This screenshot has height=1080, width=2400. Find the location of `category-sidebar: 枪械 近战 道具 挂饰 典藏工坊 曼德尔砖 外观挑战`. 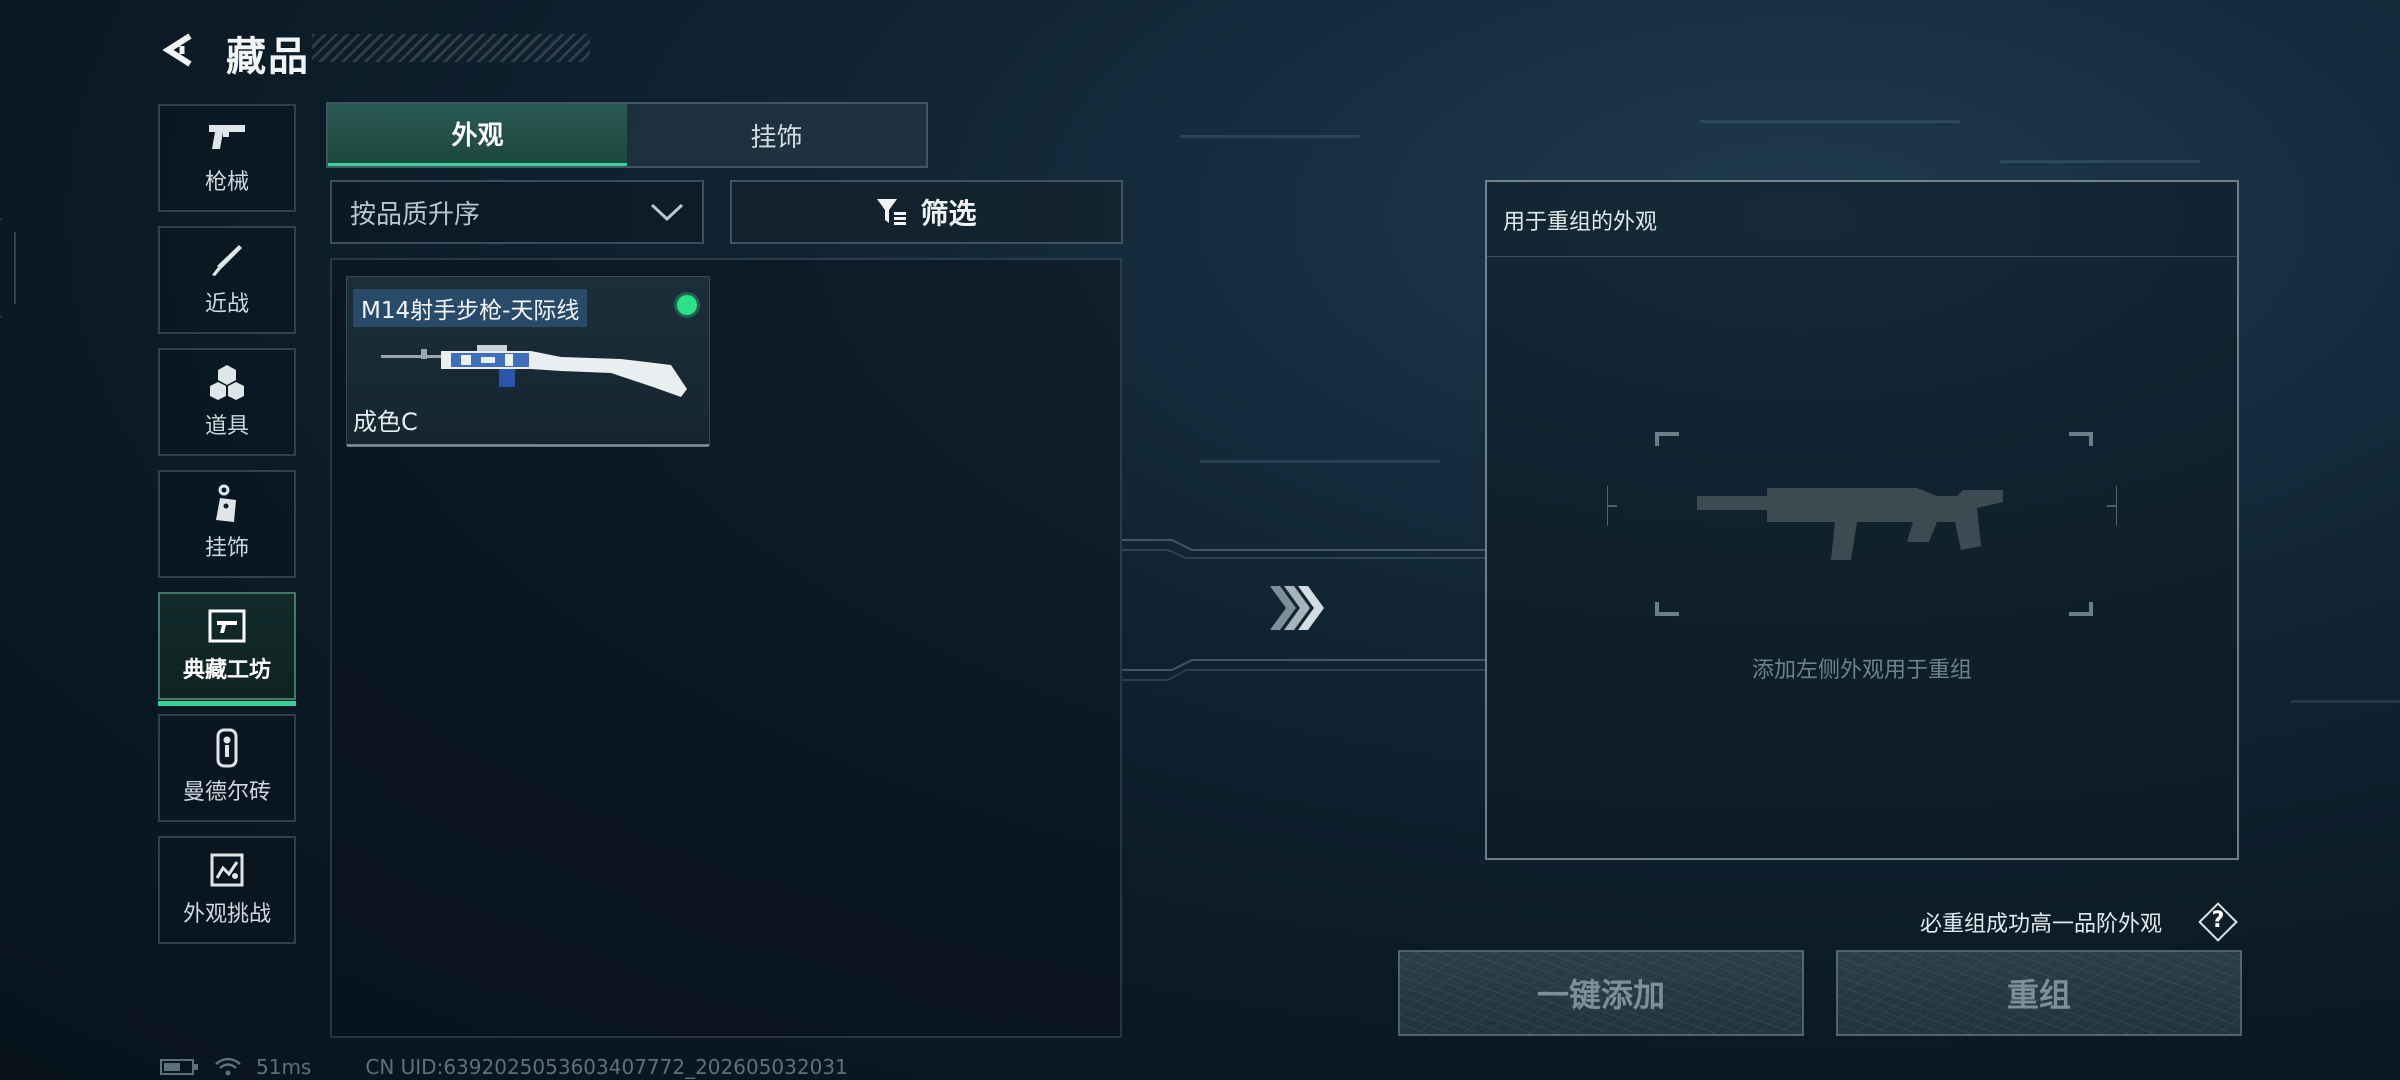

category-sidebar: 枪械 近战 道具 挂饰 典藏工坊 曼德尔砖 外观挑战 is located at coordinates (227, 531).